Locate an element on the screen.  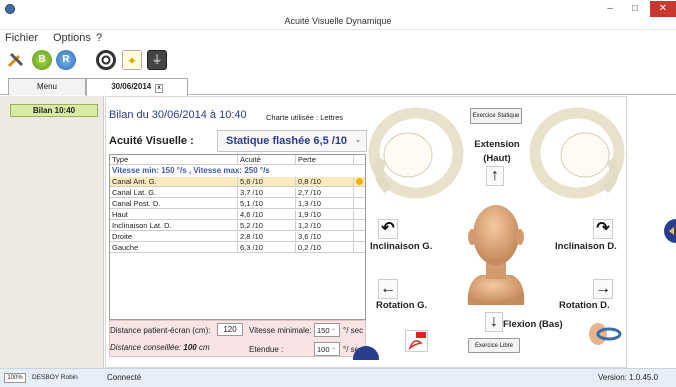
rotation-g-label: Rotation G. is located at coordinates (402, 305).